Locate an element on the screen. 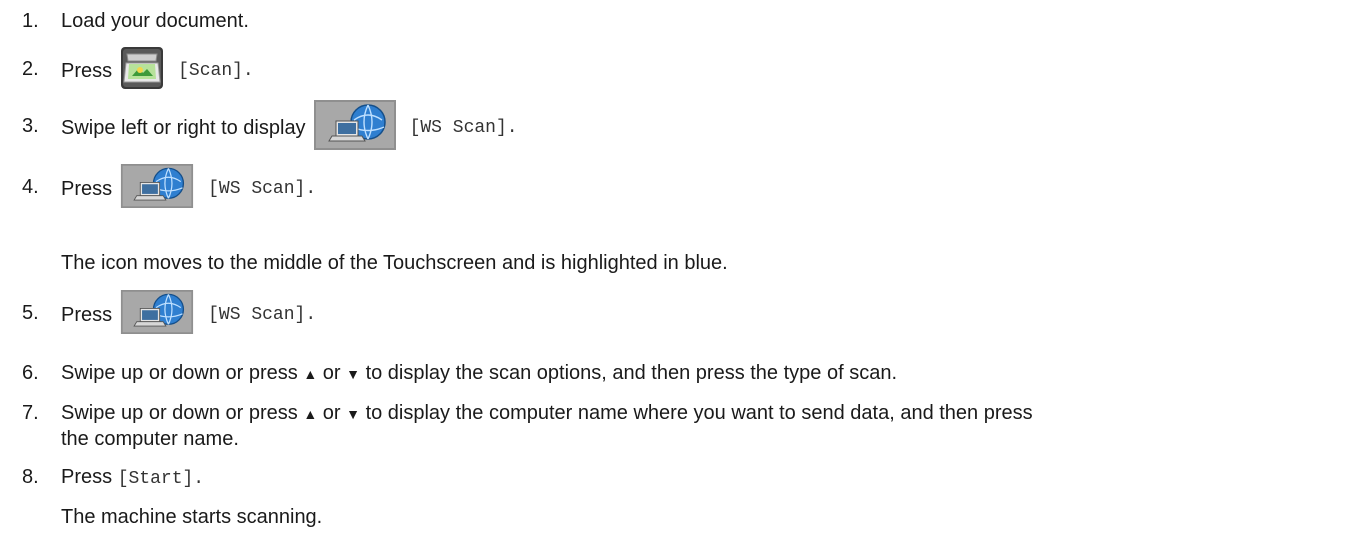  step-line: Press [Start]. is located at coordinates (132, 477).